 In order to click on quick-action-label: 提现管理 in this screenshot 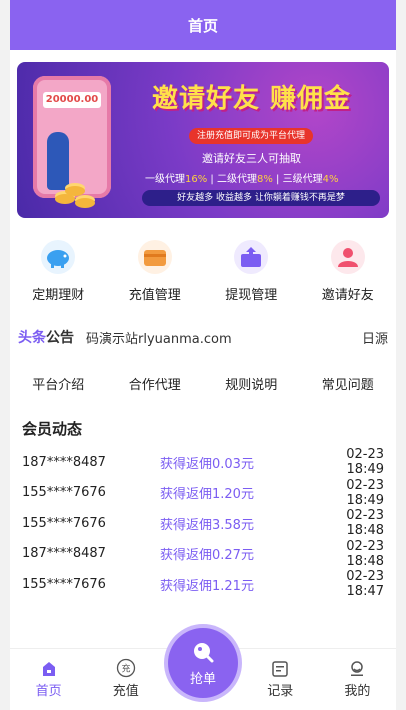, I will do `click(251, 295)`.